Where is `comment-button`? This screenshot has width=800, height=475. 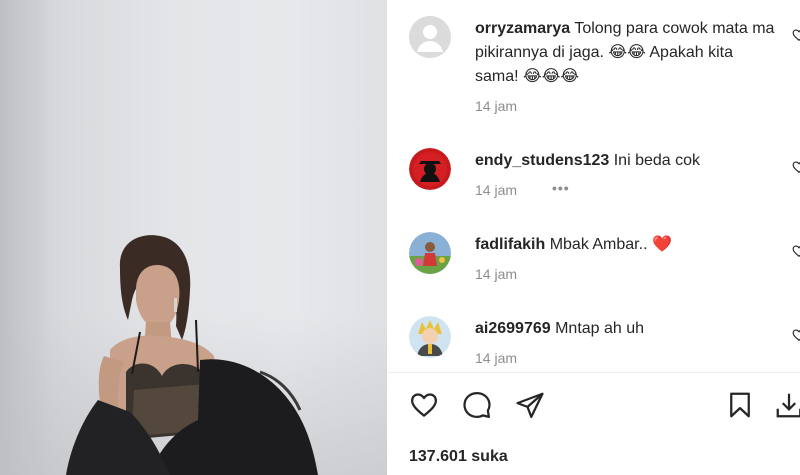 comment-button is located at coordinates (477, 405).